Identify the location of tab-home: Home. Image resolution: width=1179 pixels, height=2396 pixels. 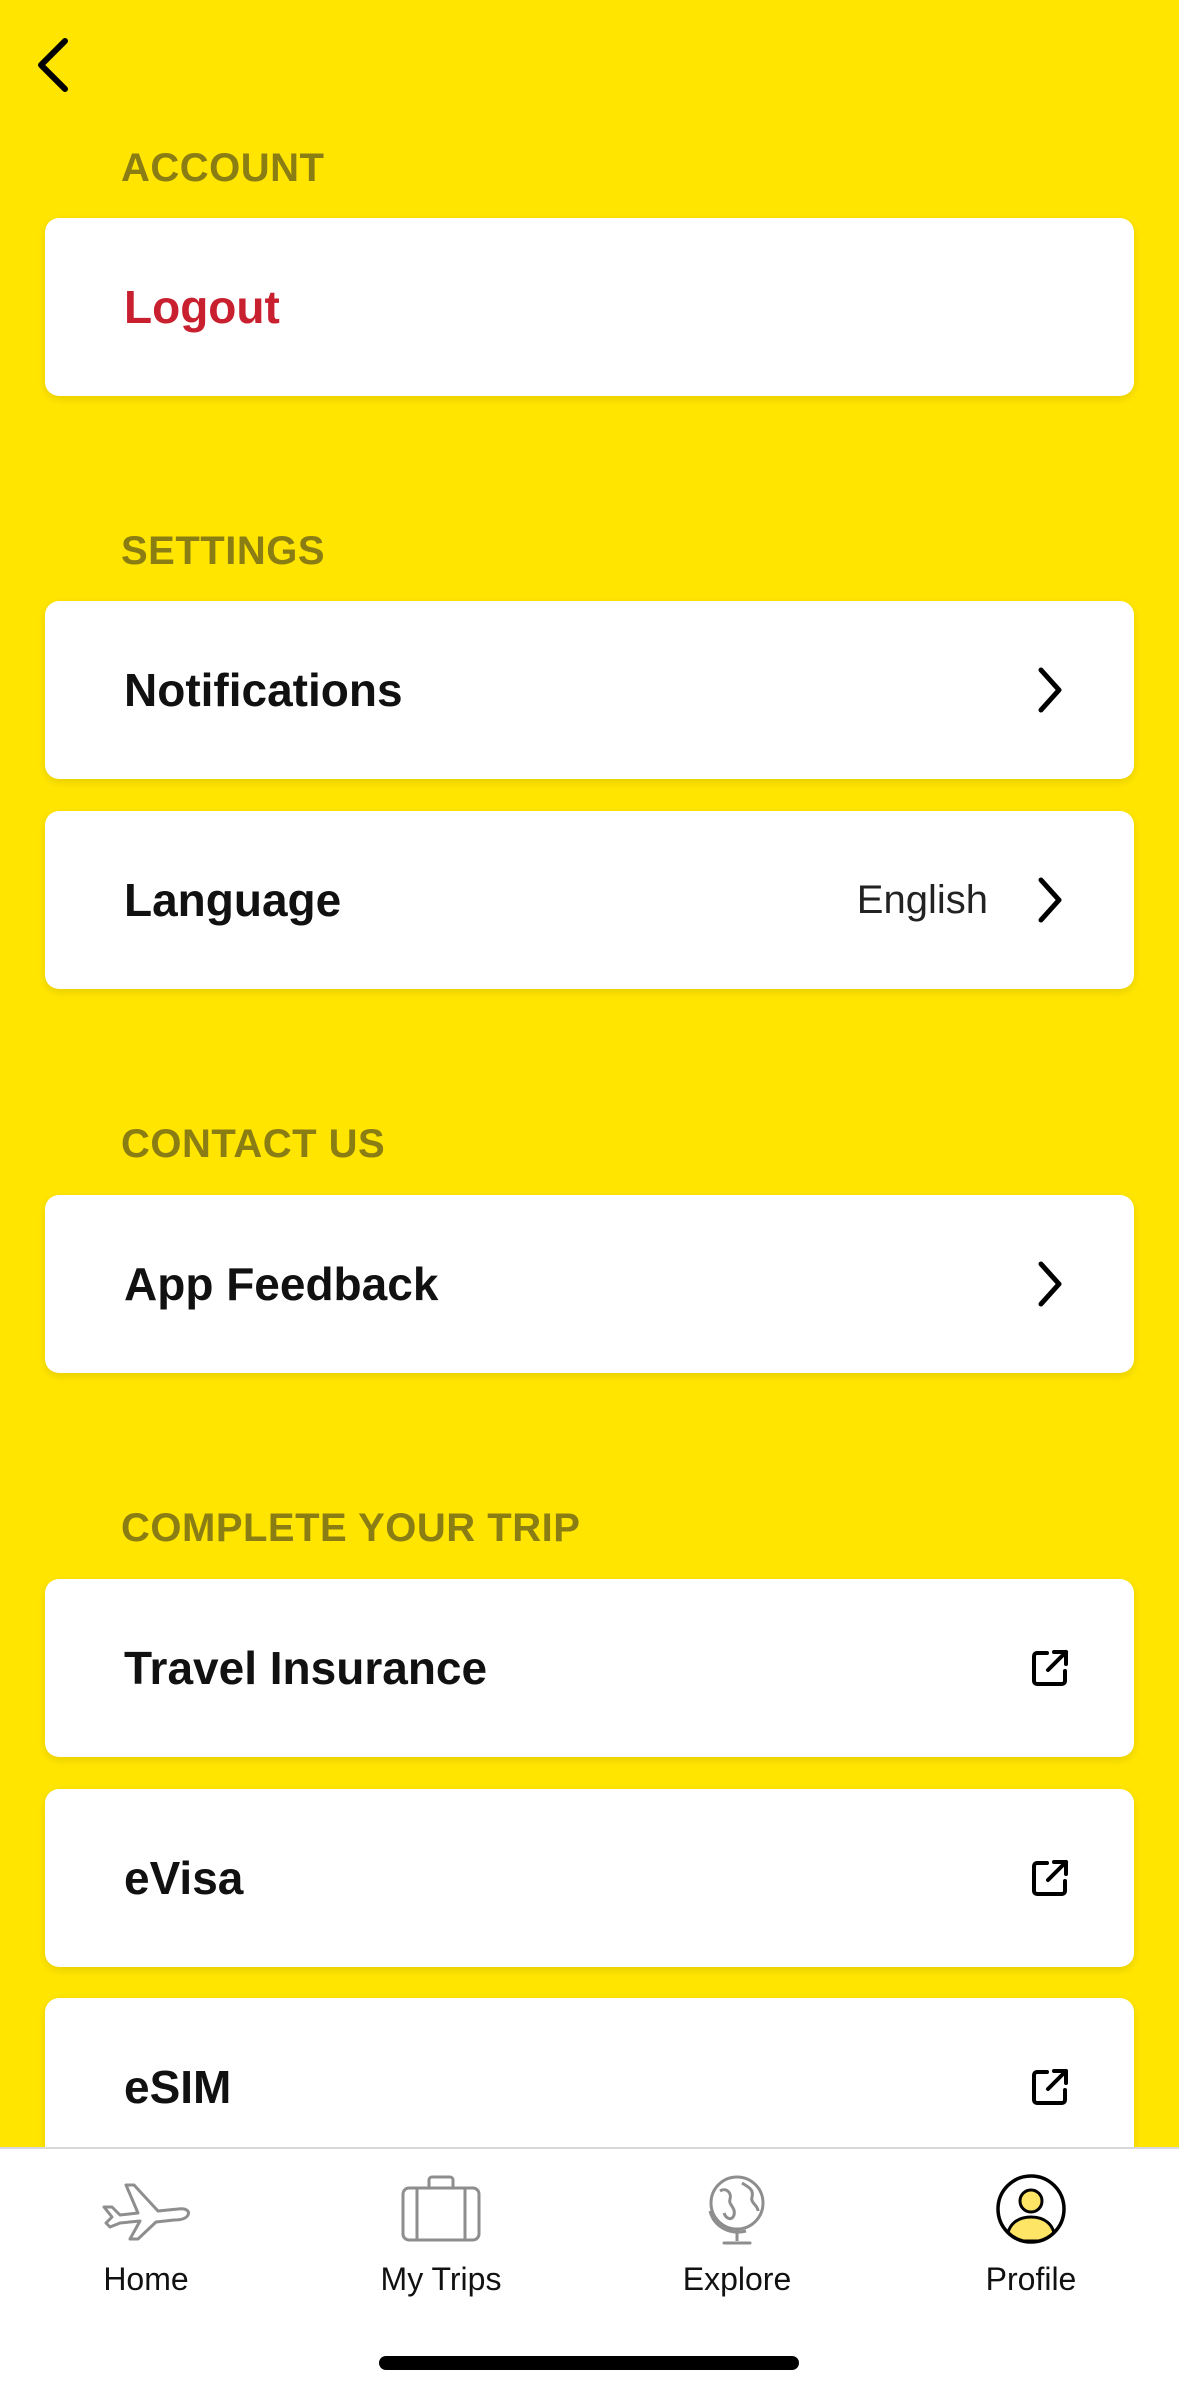
(146, 2239).